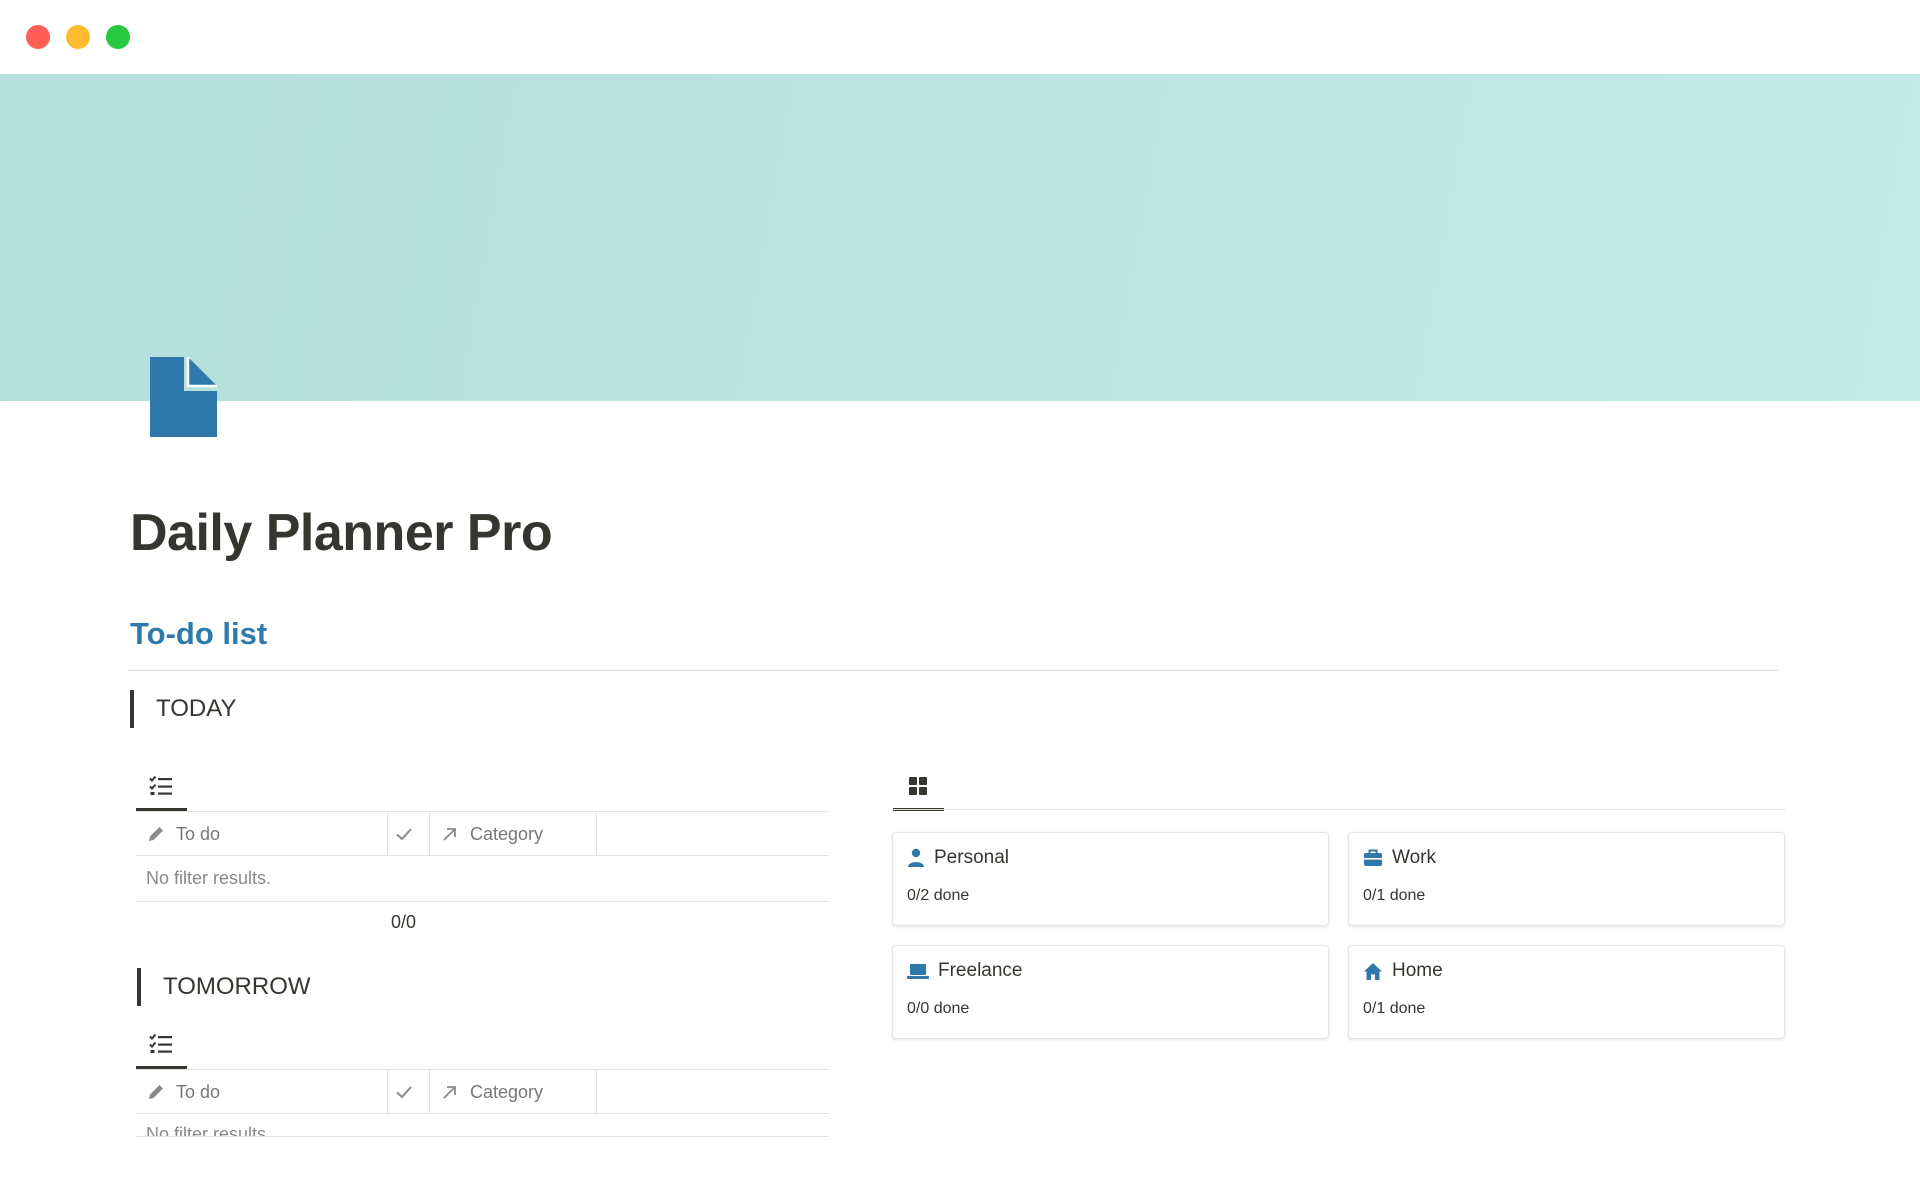 This screenshot has height=1200, width=1920. I want to click on minimize-window-button, so click(78, 37).